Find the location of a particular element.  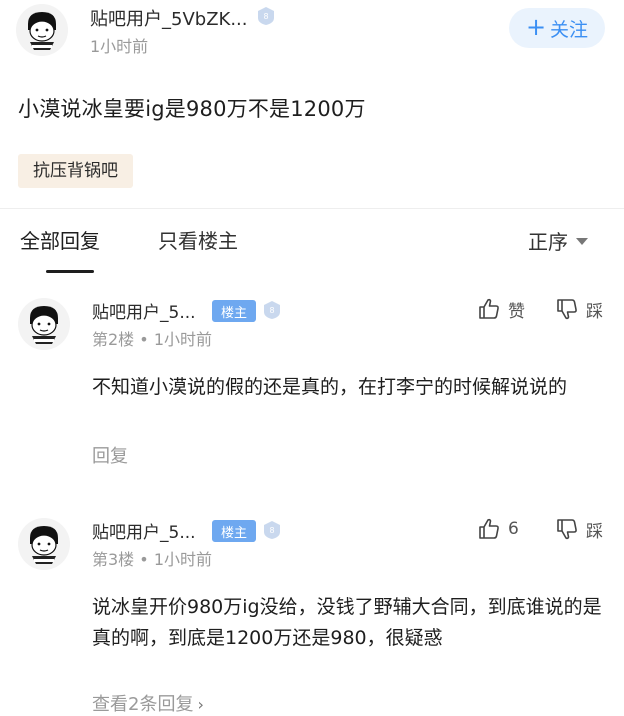

floor-number: 第2楼 is located at coordinates (113, 339).